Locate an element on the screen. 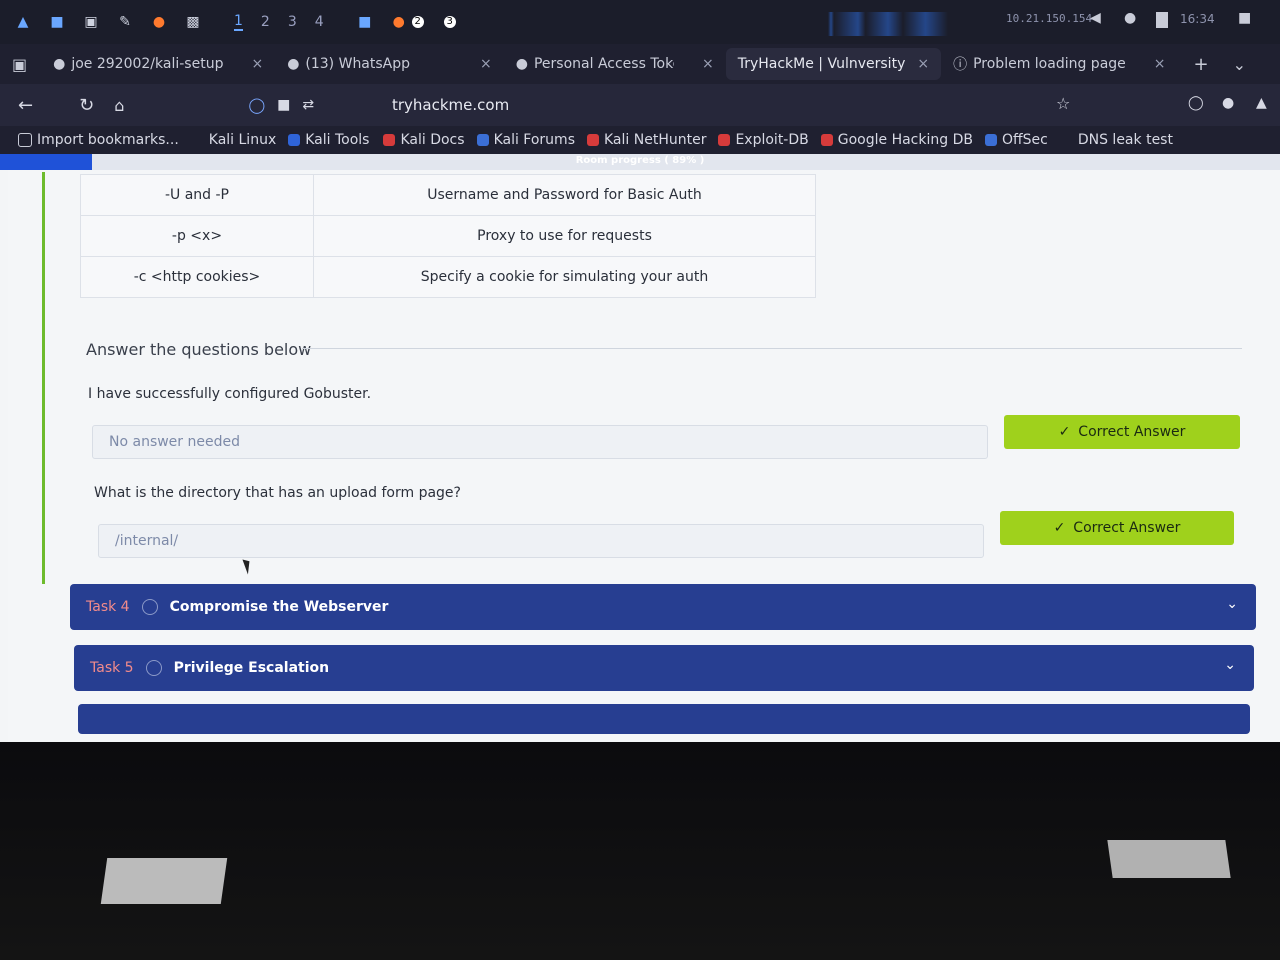 This screenshot has width=1280, height=960. desktop-icon: ■ is located at coordinates (57, 22).